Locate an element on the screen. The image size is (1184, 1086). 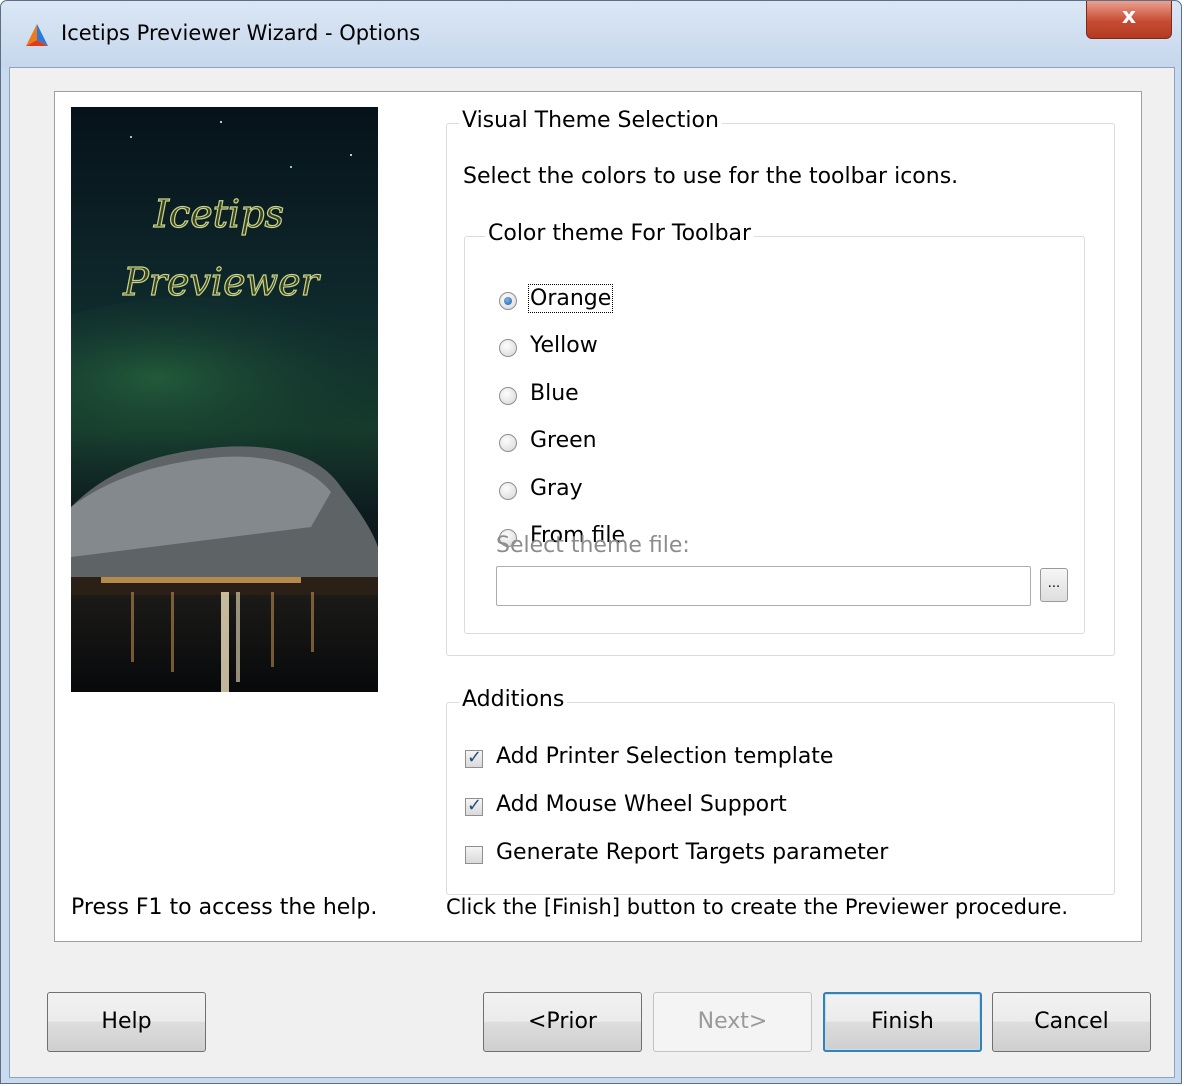
radio-green is located at coordinates (508, 443).